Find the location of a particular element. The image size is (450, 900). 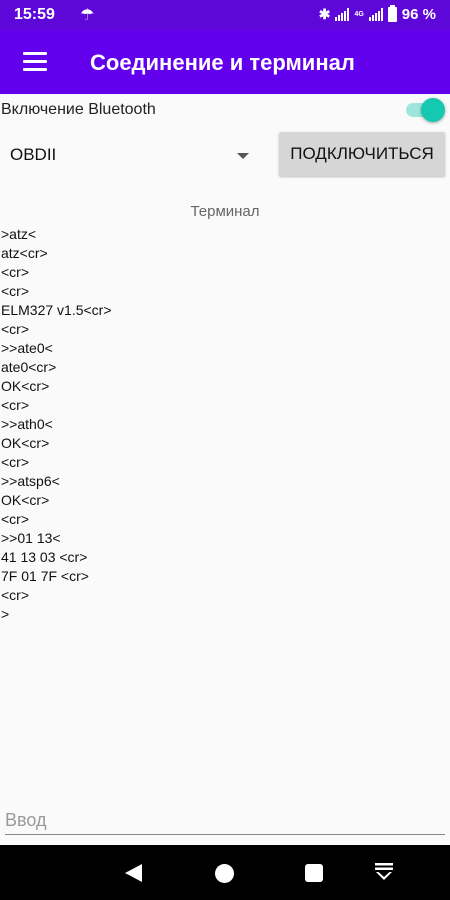

terminal-title: Терминал is located at coordinates (225, 211).